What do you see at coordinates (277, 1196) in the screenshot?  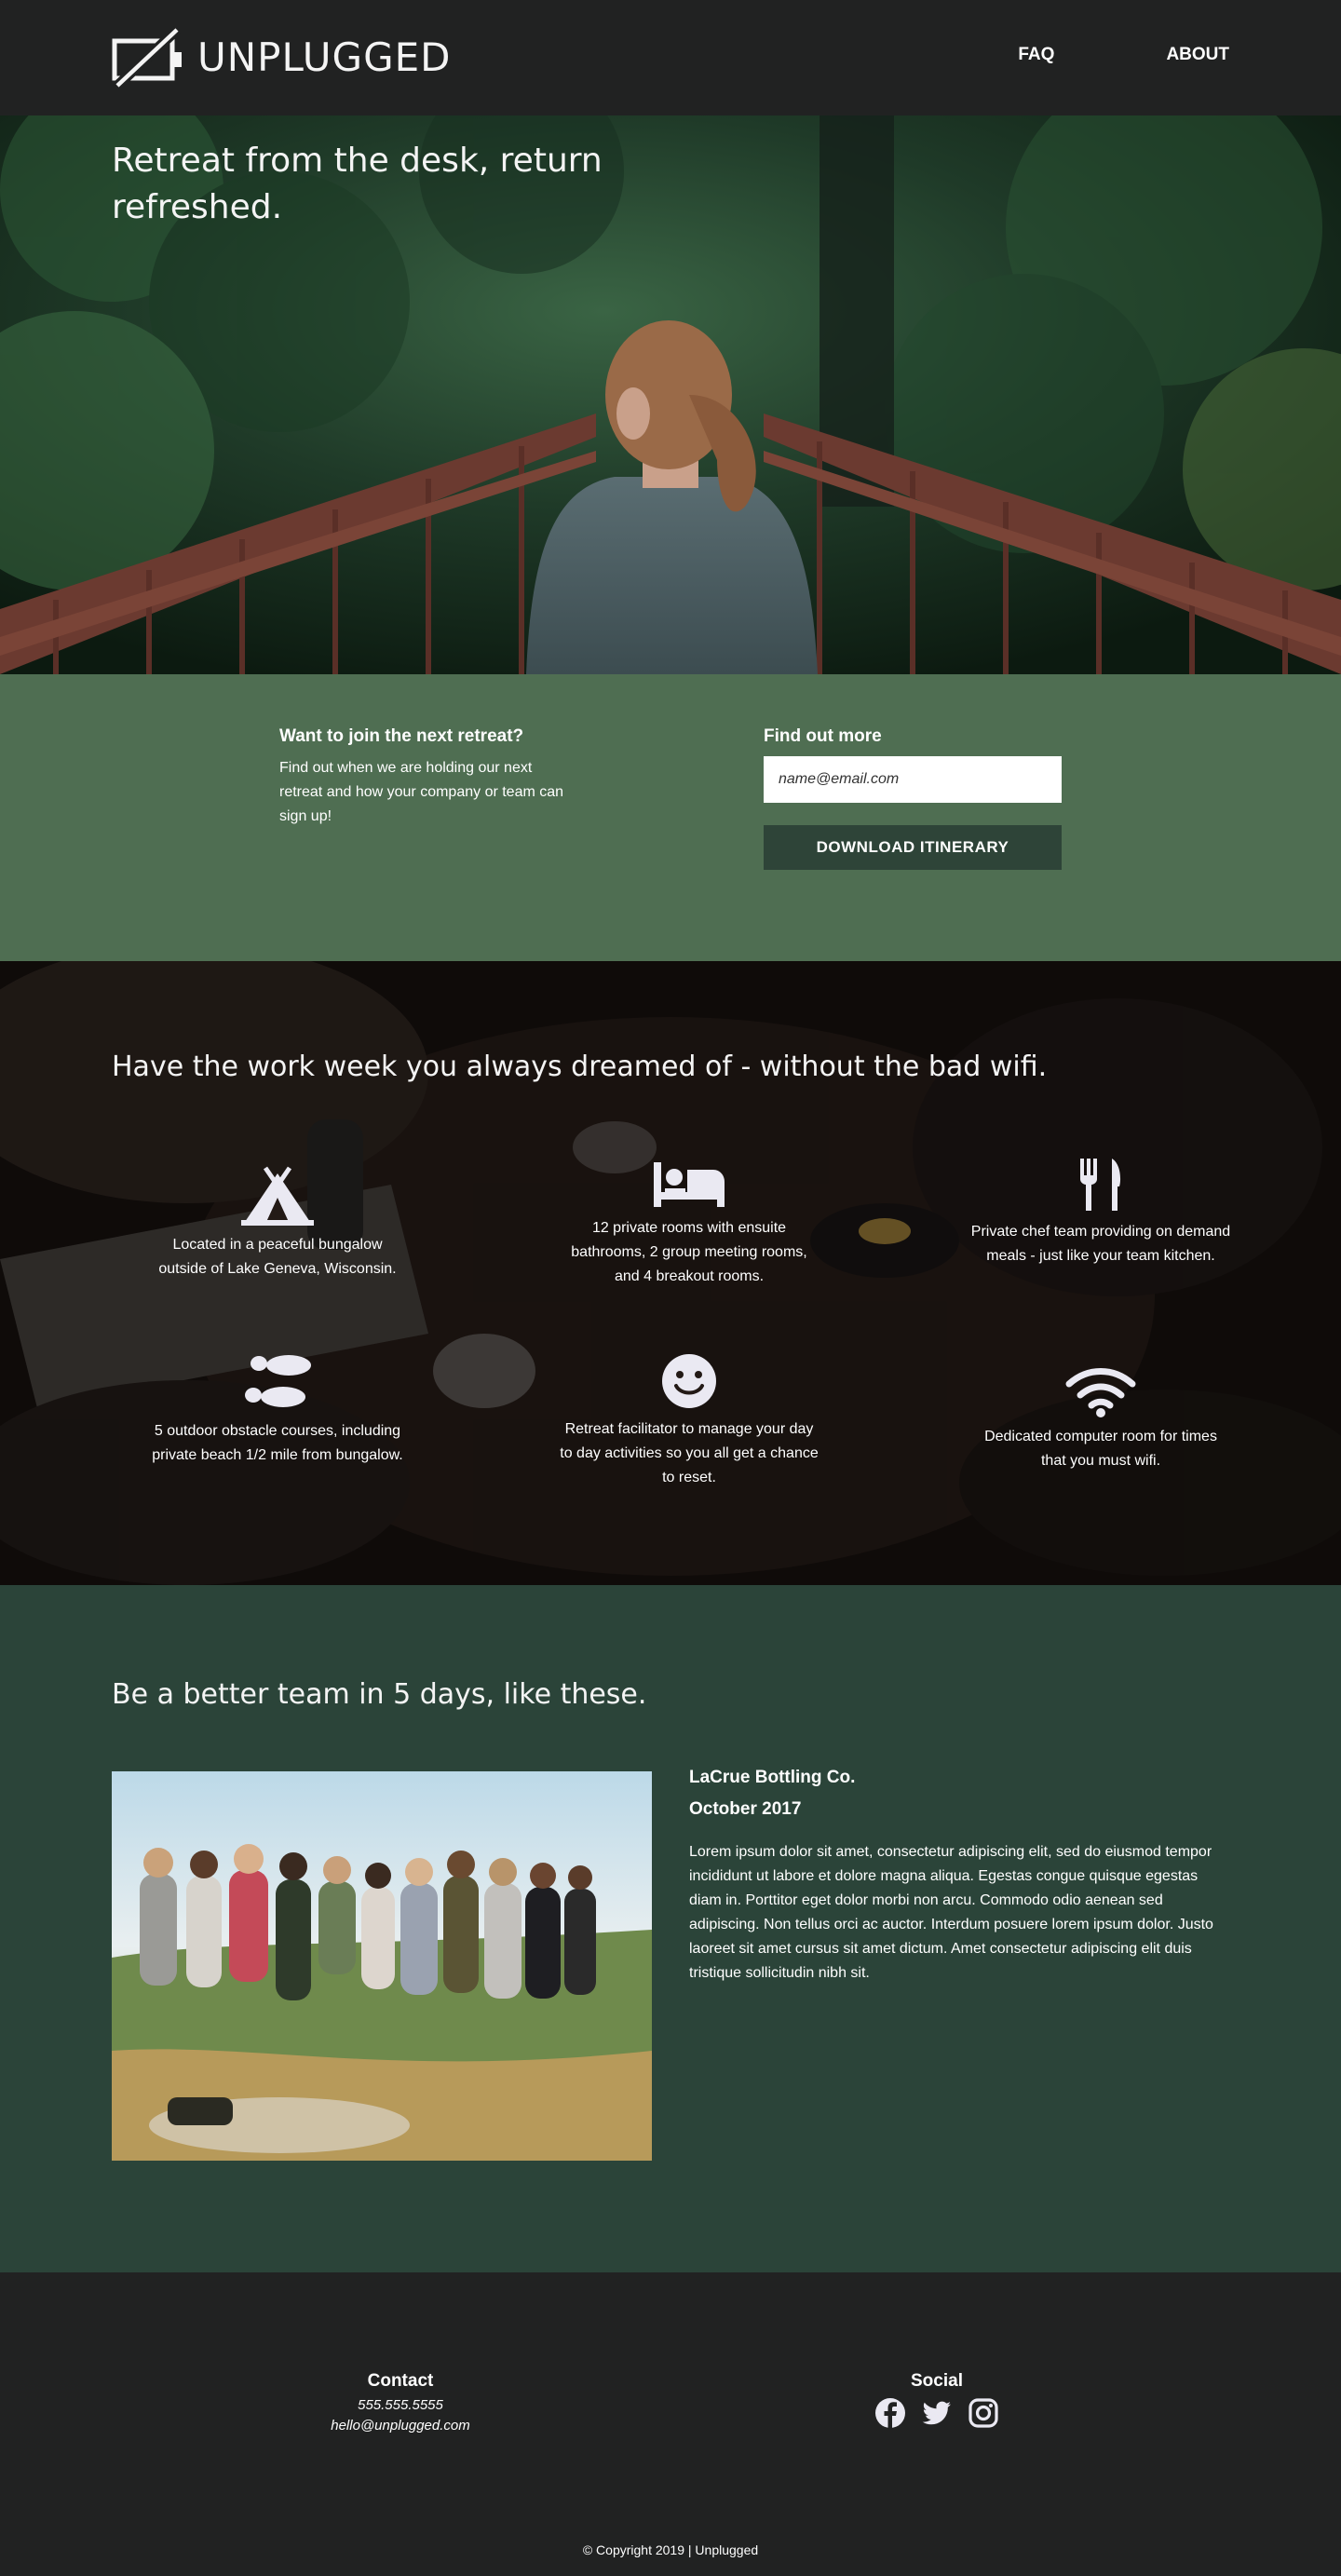 I see `tent-icon` at bounding box center [277, 1196].